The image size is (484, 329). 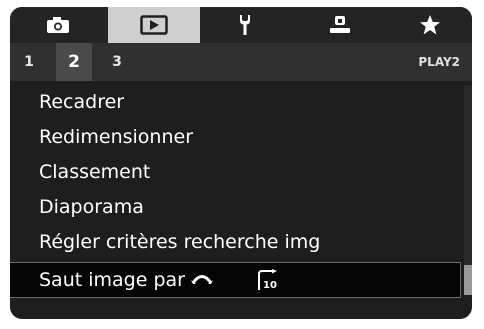 What do you see at coordinates (439, 62) in the screenshot?
I see `page-tag: PLAY2` at bounding box center [439, 62].